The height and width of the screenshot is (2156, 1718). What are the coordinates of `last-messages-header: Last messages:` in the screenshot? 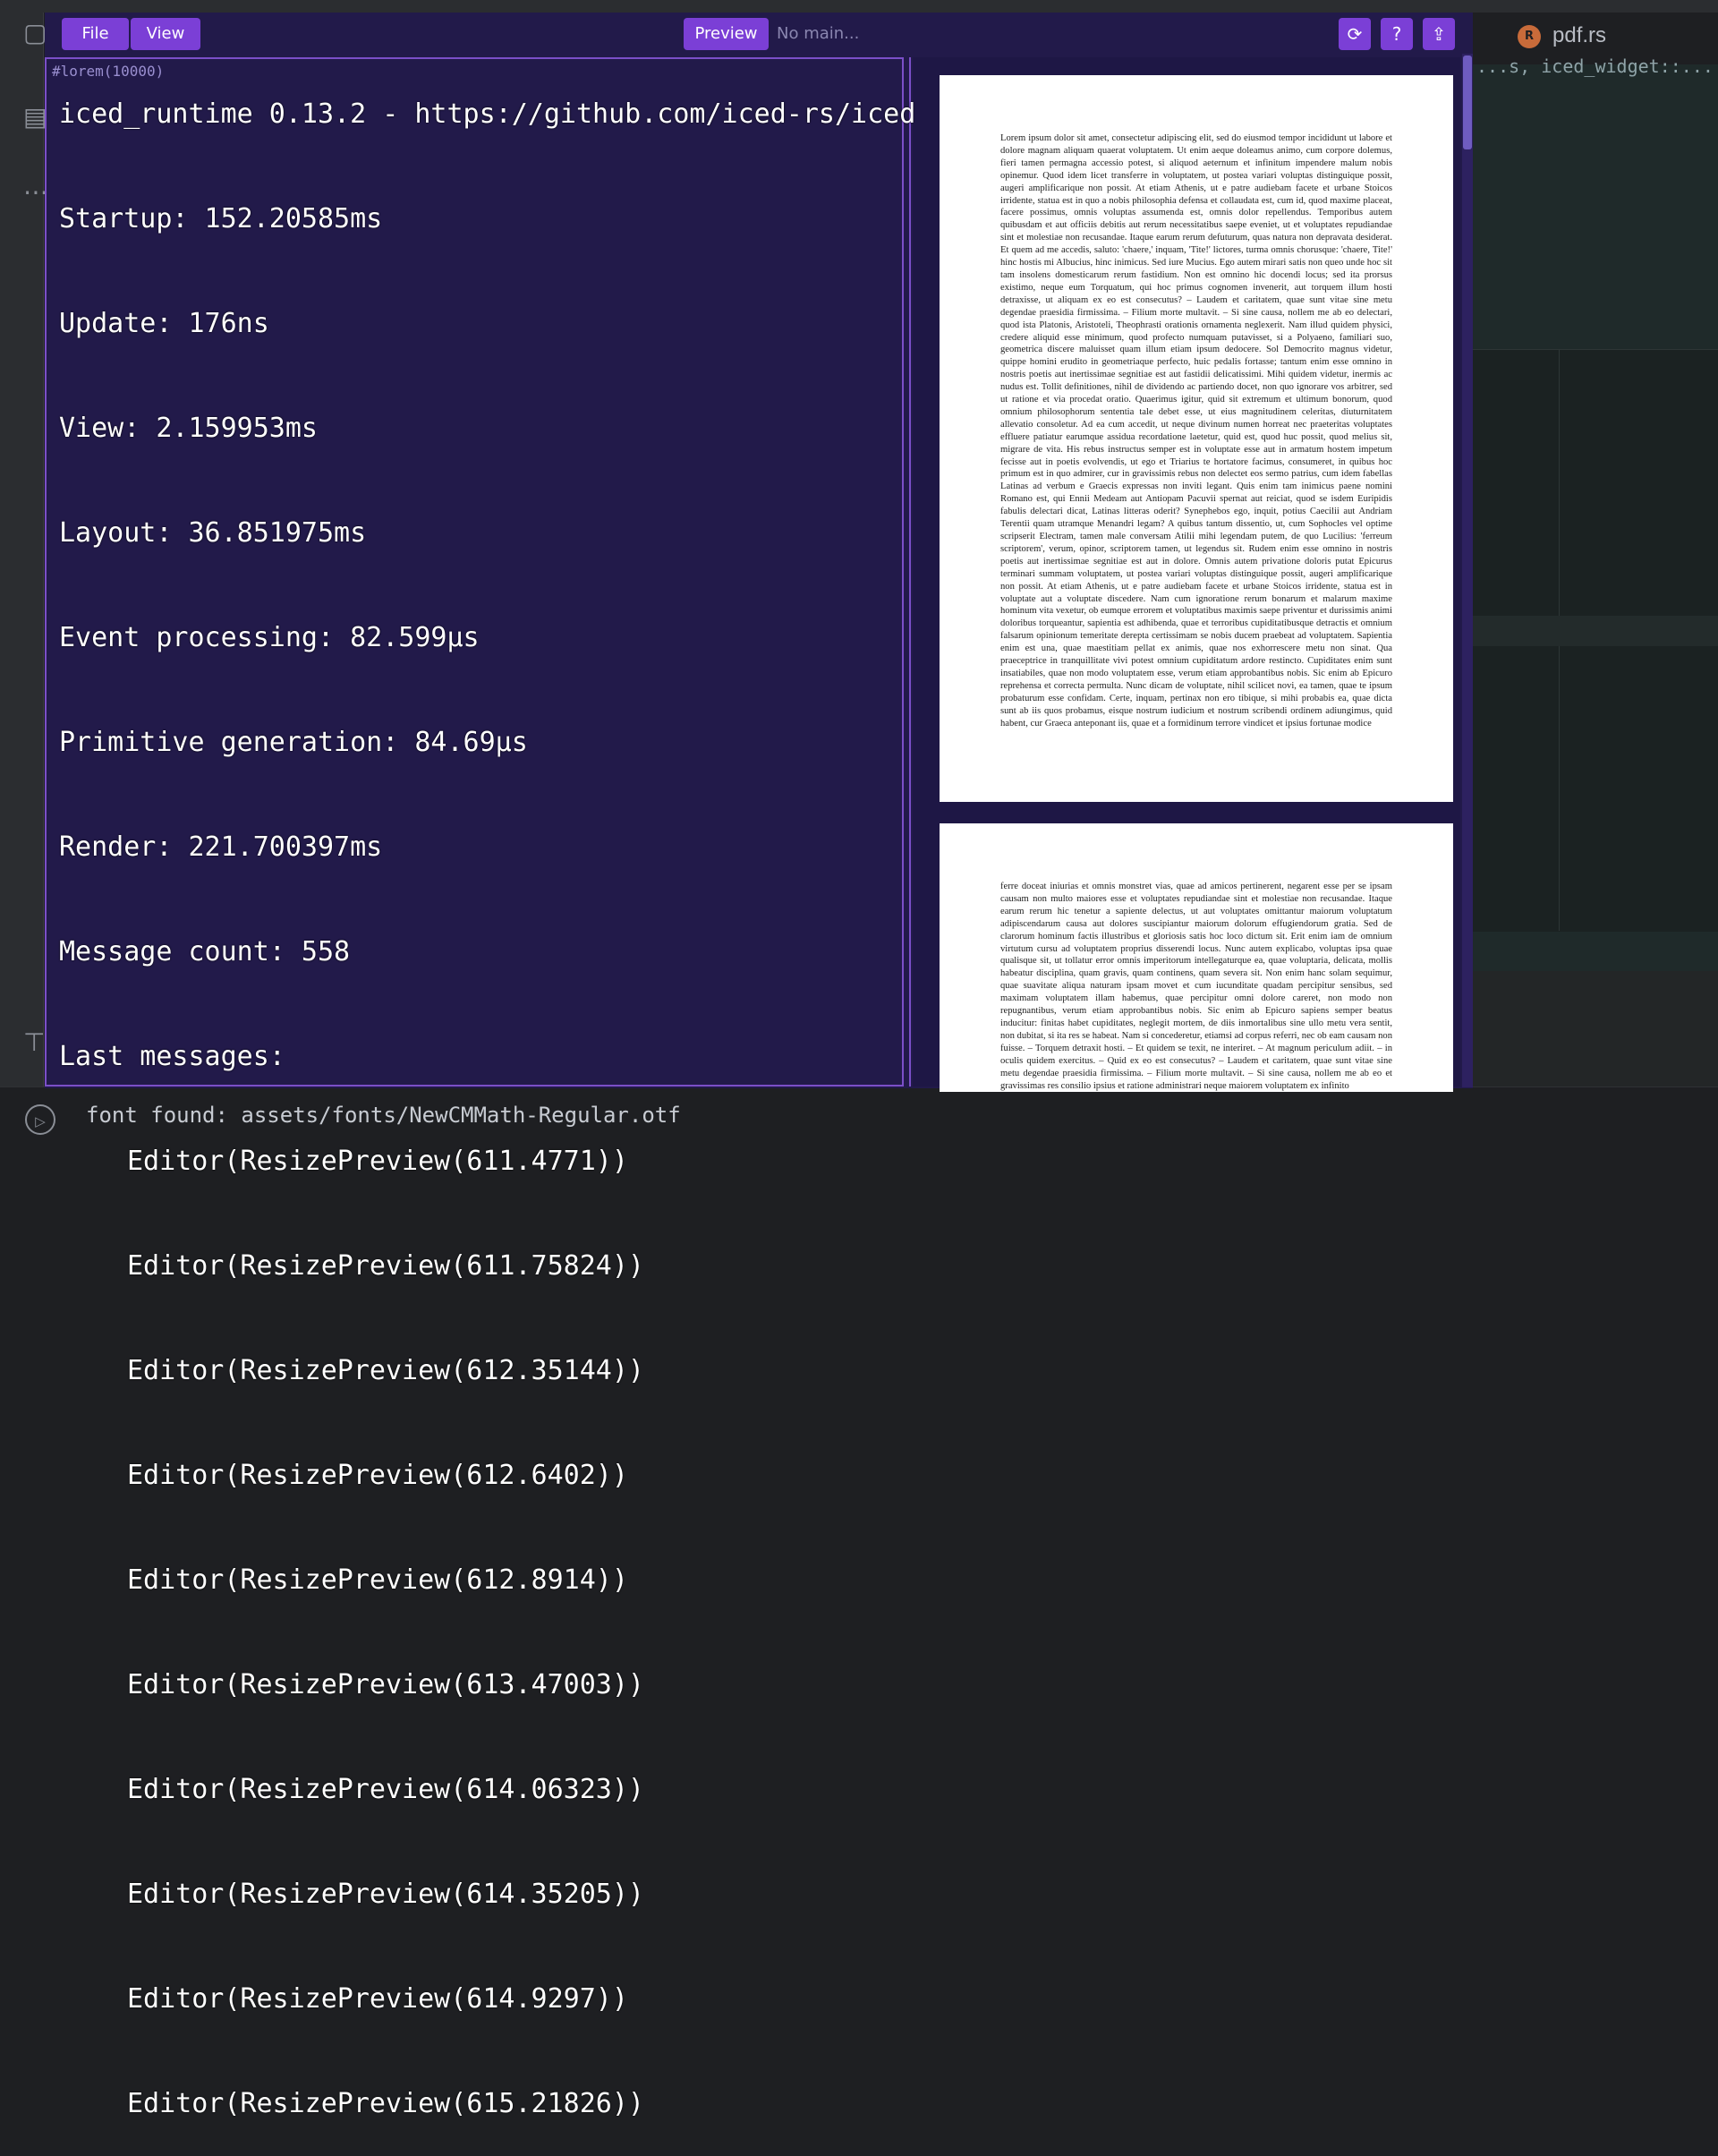 It's located at (172, 1056).